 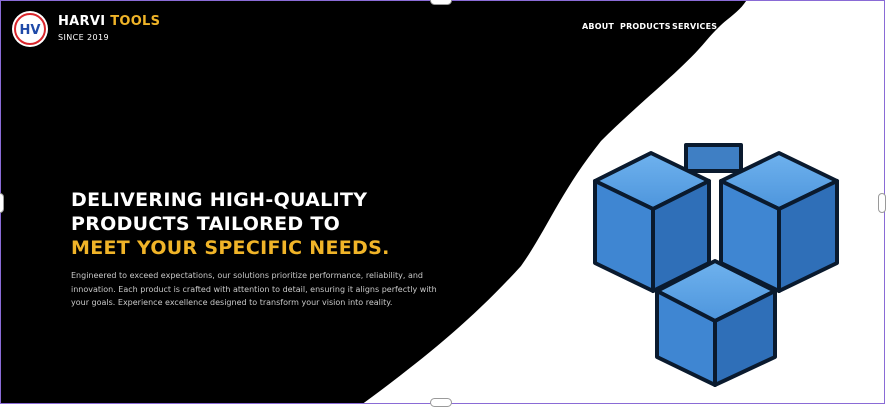 I want to click on resize-handle-bottom, so click(x=441, y=402).